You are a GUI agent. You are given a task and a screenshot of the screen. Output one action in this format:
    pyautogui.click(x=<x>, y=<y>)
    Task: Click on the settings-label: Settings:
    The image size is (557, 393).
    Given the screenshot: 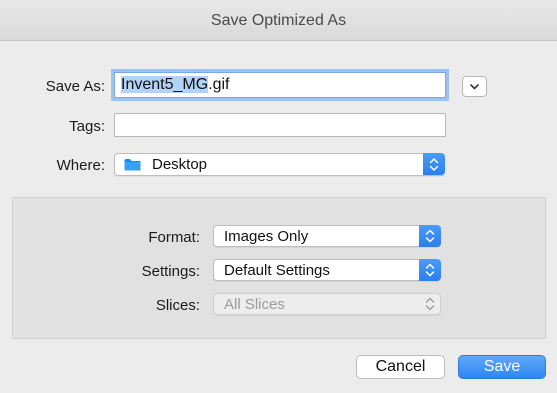 What is the action you would take?
    pyautogui.click(x=170, y=271)
    